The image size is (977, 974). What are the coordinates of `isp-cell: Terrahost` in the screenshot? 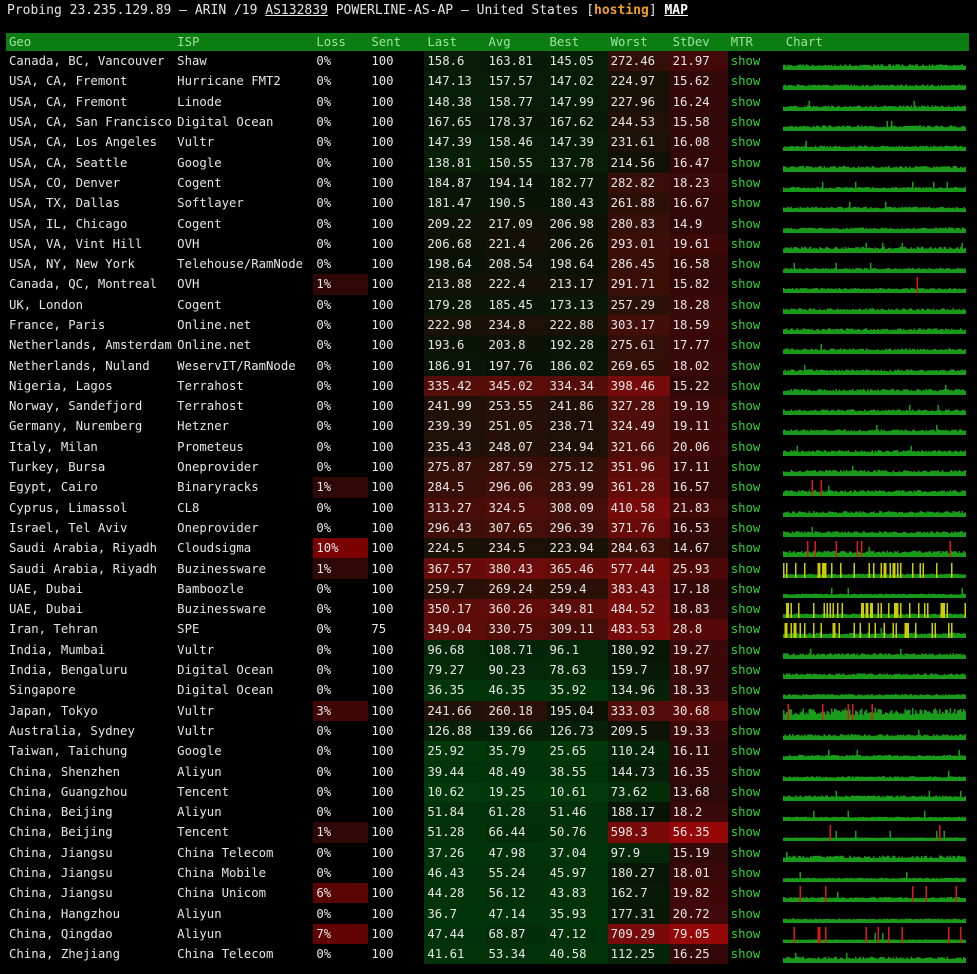 It's located at (210, 385).